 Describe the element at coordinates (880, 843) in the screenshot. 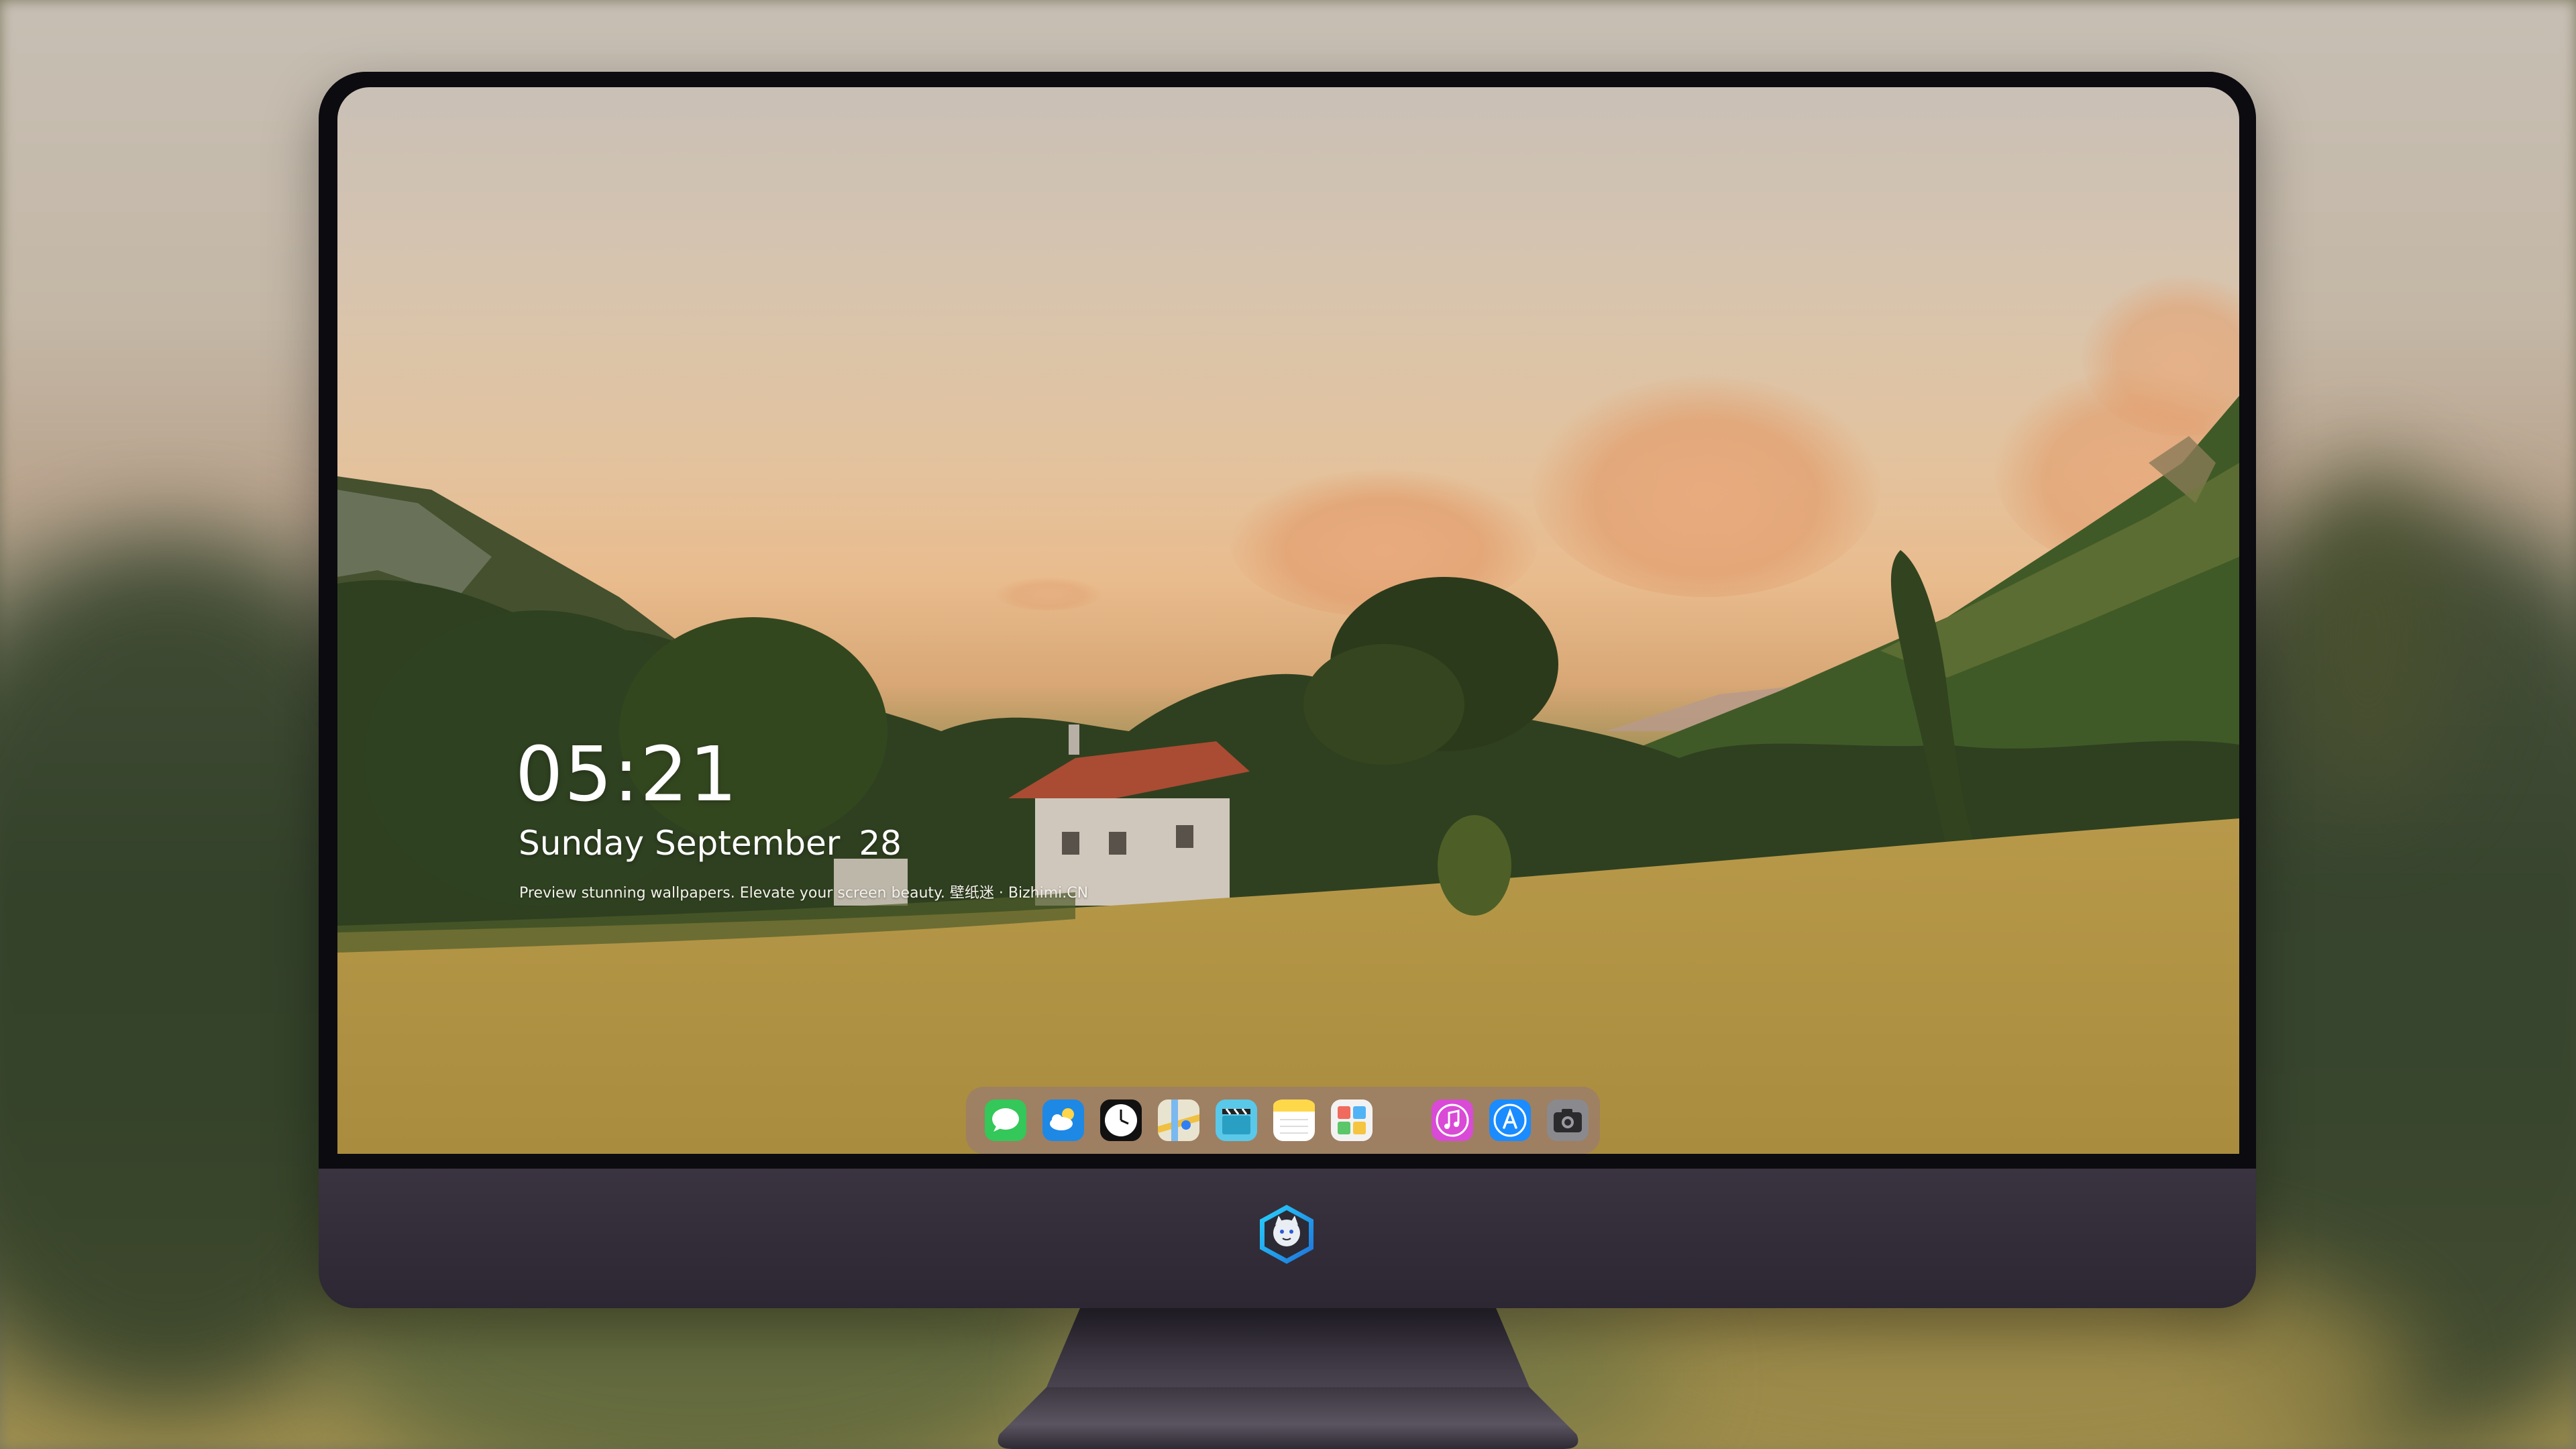

I see `date-day: 28` at that location.